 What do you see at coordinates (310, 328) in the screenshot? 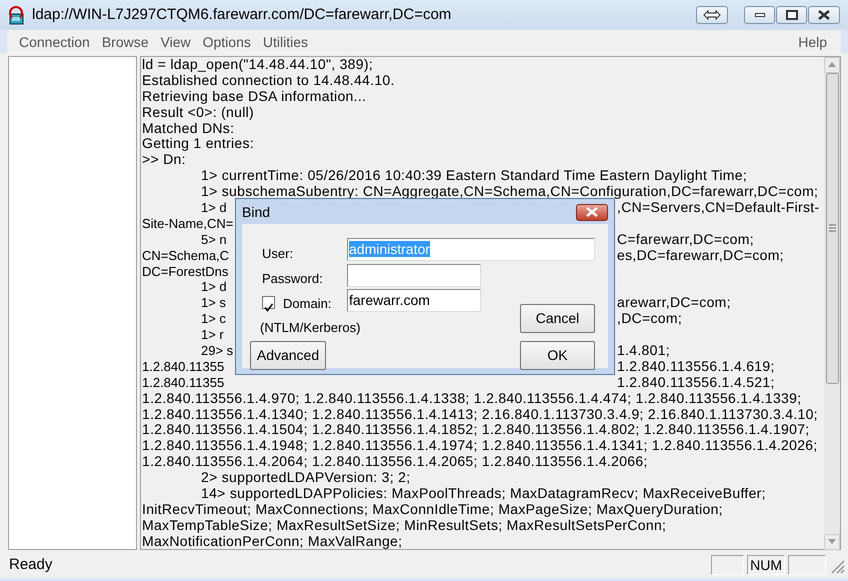
I see `field-label: (NTLM/Kerberos)` at bounding box center [310, 328].